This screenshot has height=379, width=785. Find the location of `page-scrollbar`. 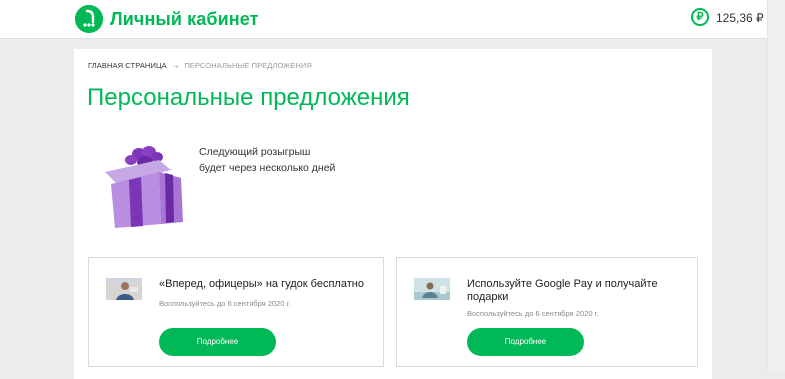

page-scrollbar is located at coordinates (776, 185).